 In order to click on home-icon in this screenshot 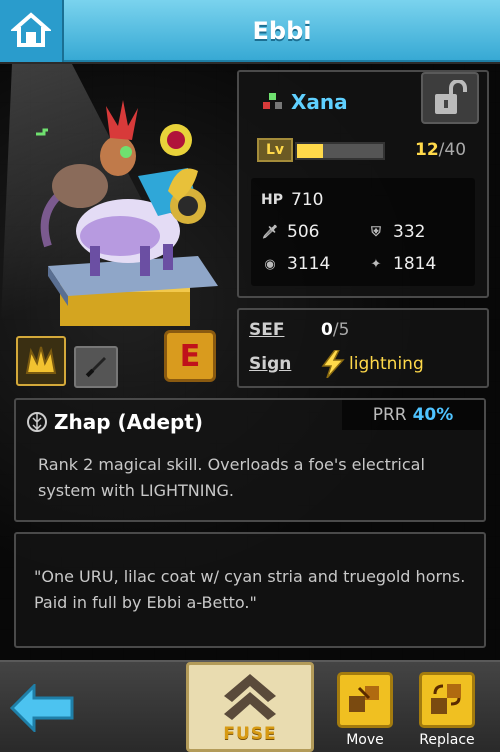, I will do `click(31, 29)`.